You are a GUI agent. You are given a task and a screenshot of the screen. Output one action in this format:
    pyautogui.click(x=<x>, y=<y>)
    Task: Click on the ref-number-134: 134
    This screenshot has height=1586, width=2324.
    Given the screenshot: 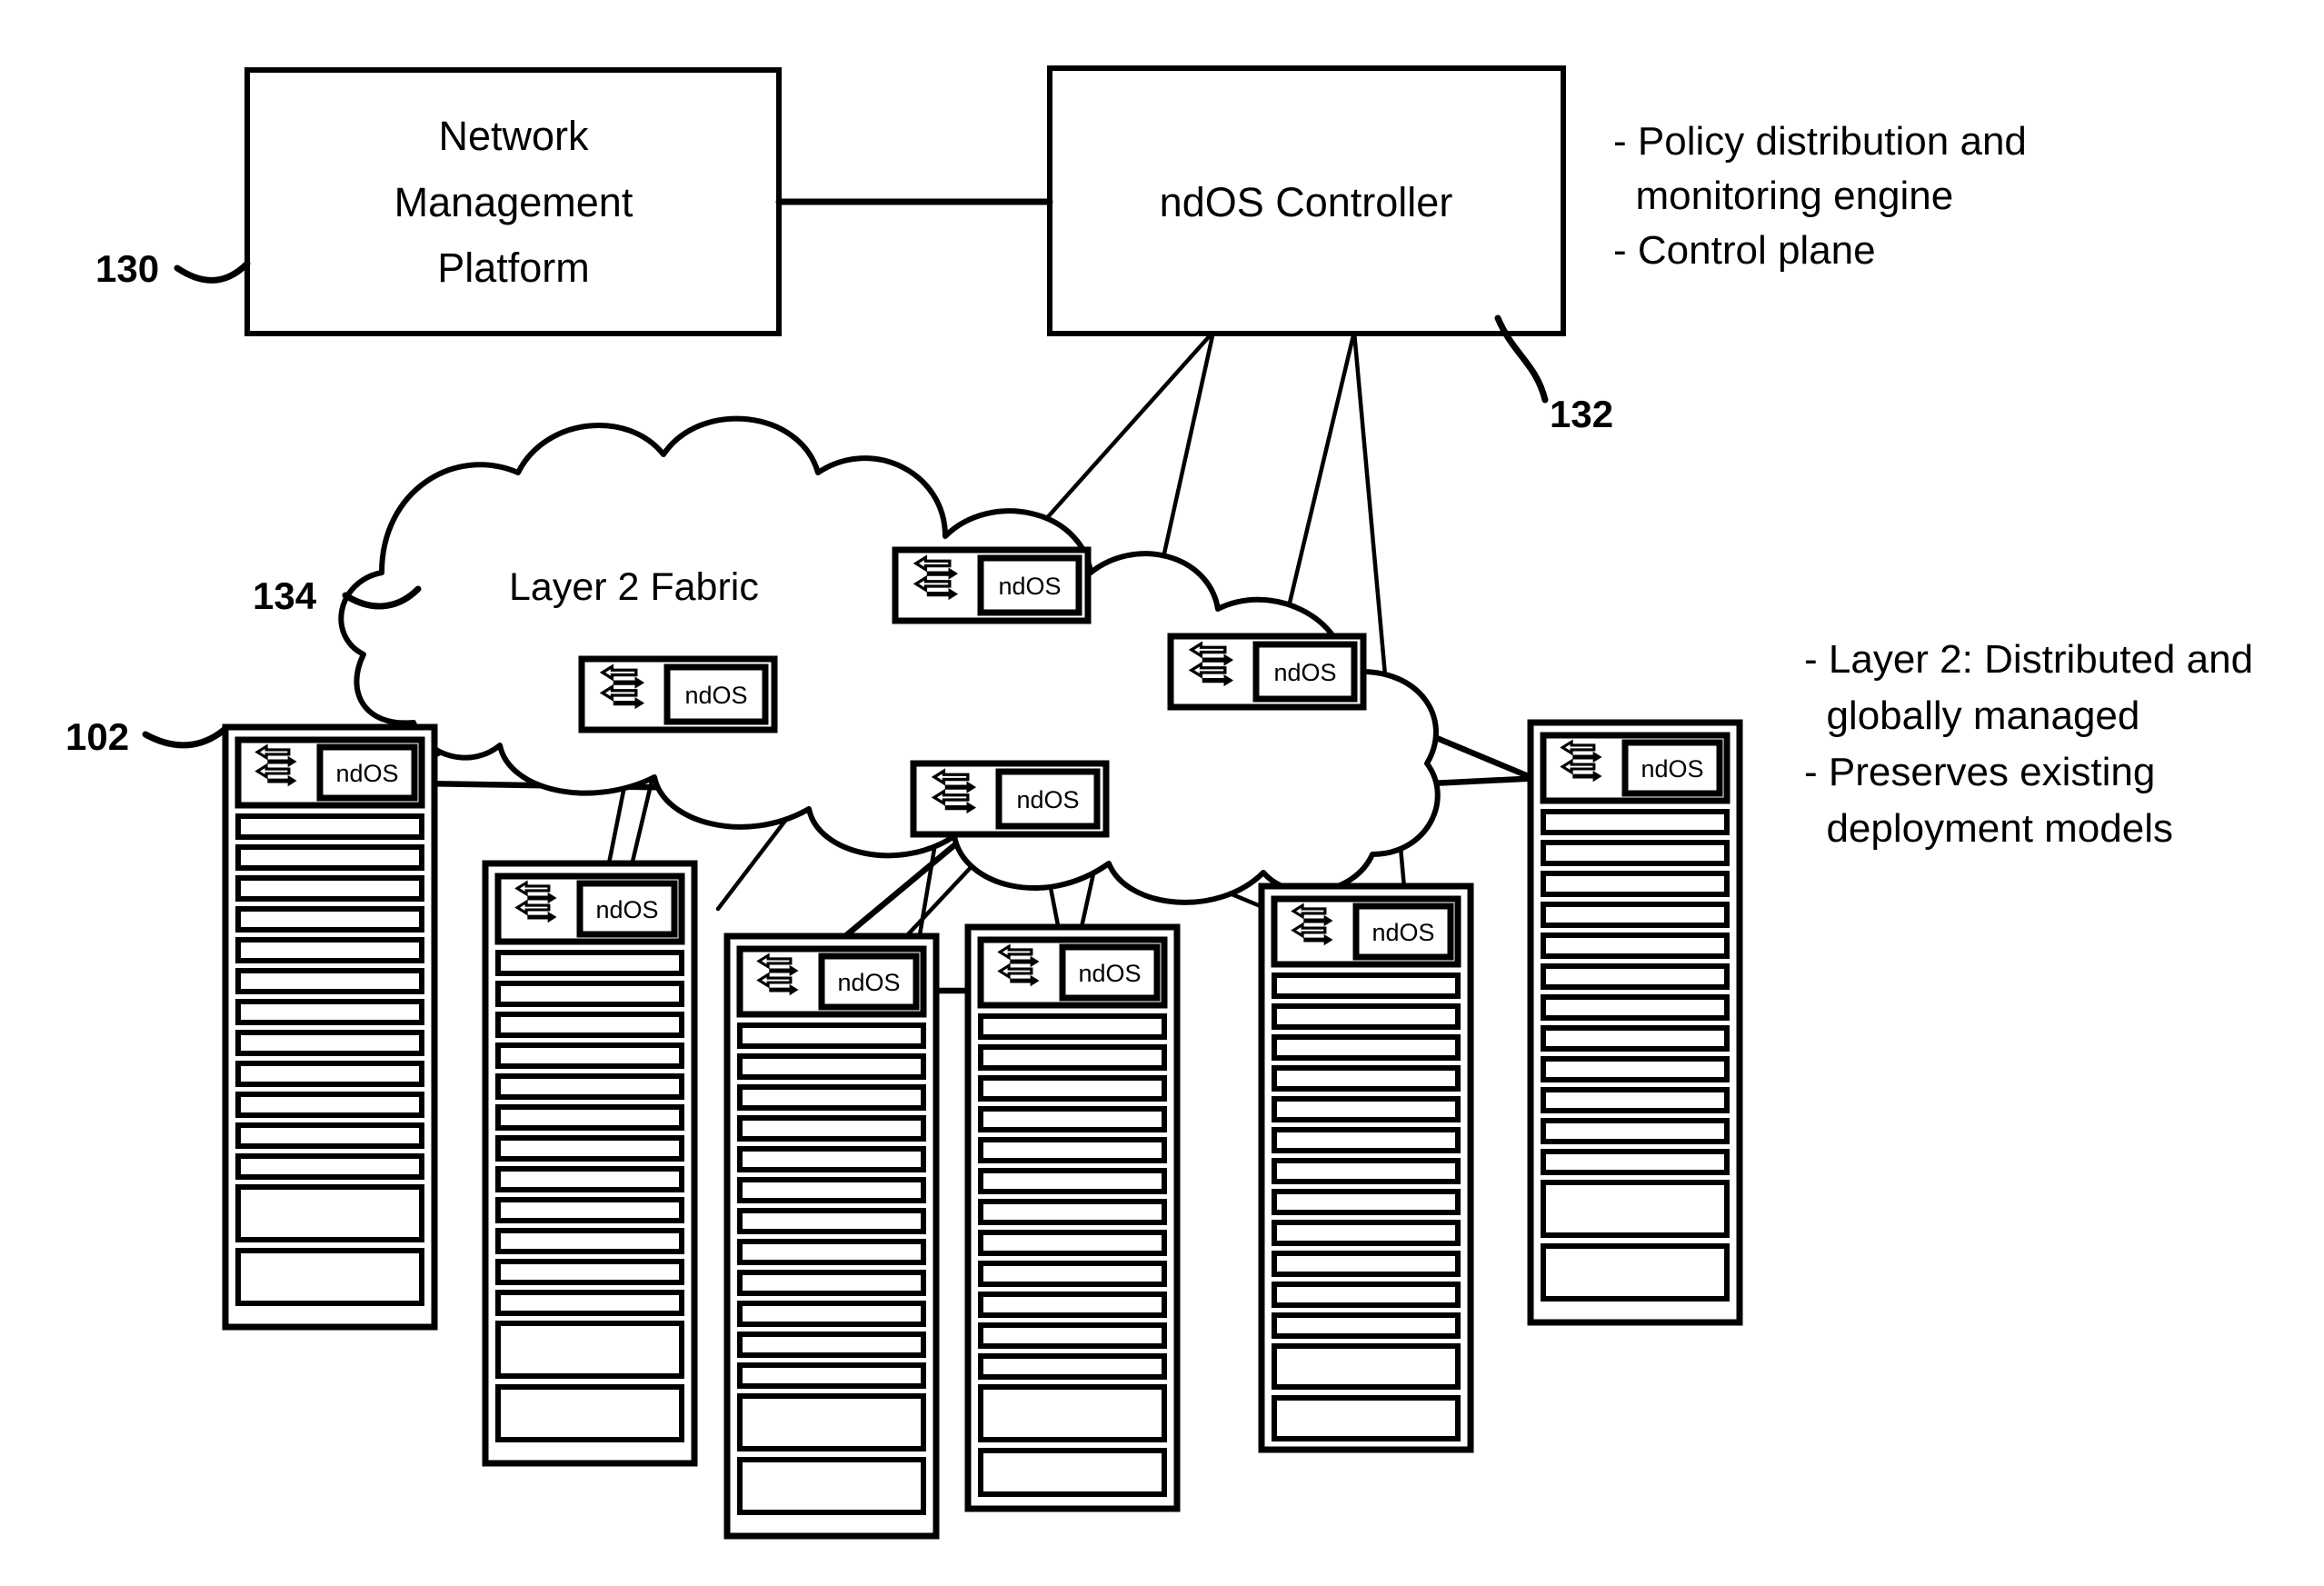 What is the action you would take?
    pyautogui.click(x=285, y=595)
    